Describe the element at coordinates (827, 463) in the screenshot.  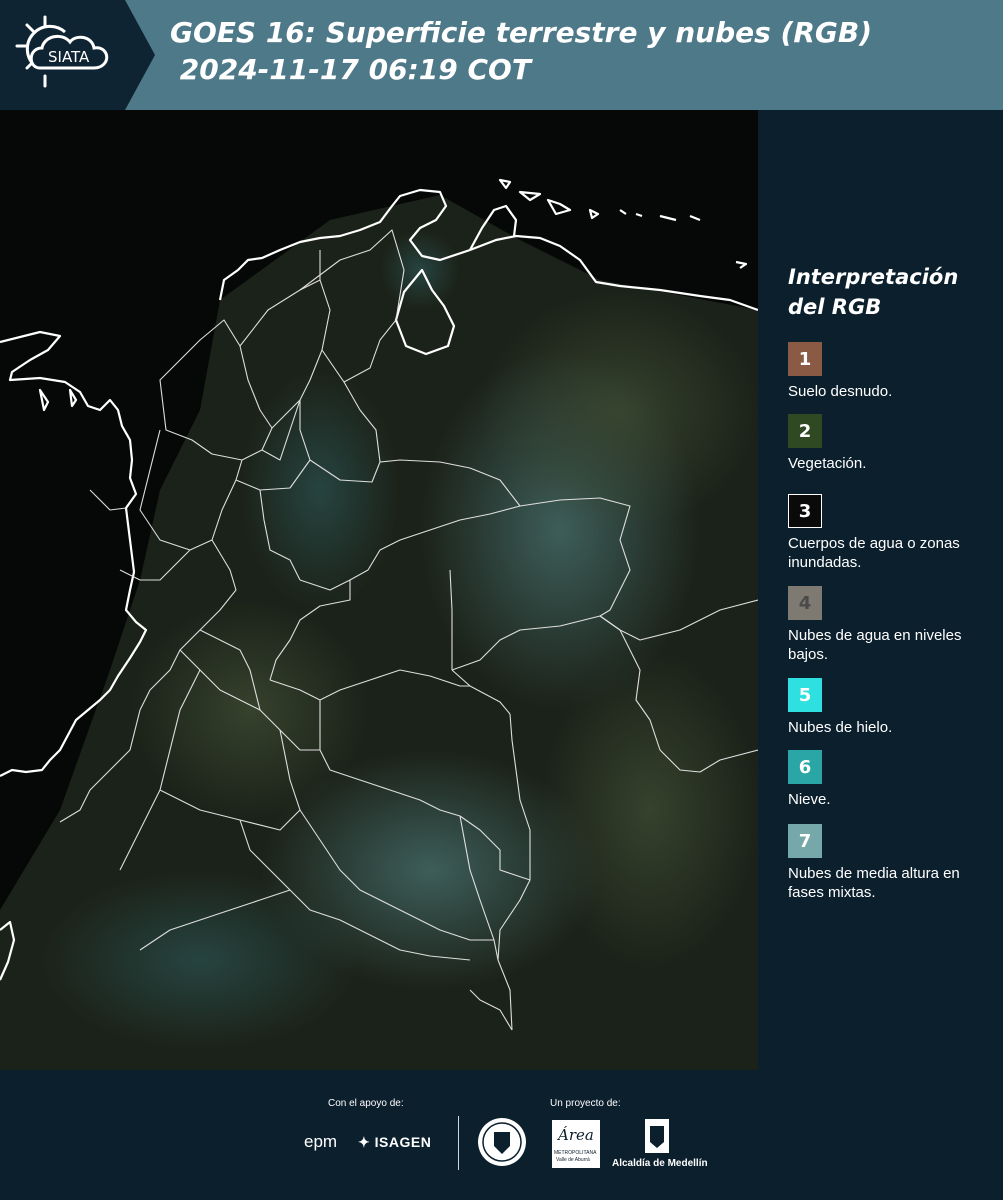
I see `legend-label: Vegetación.` at that location.